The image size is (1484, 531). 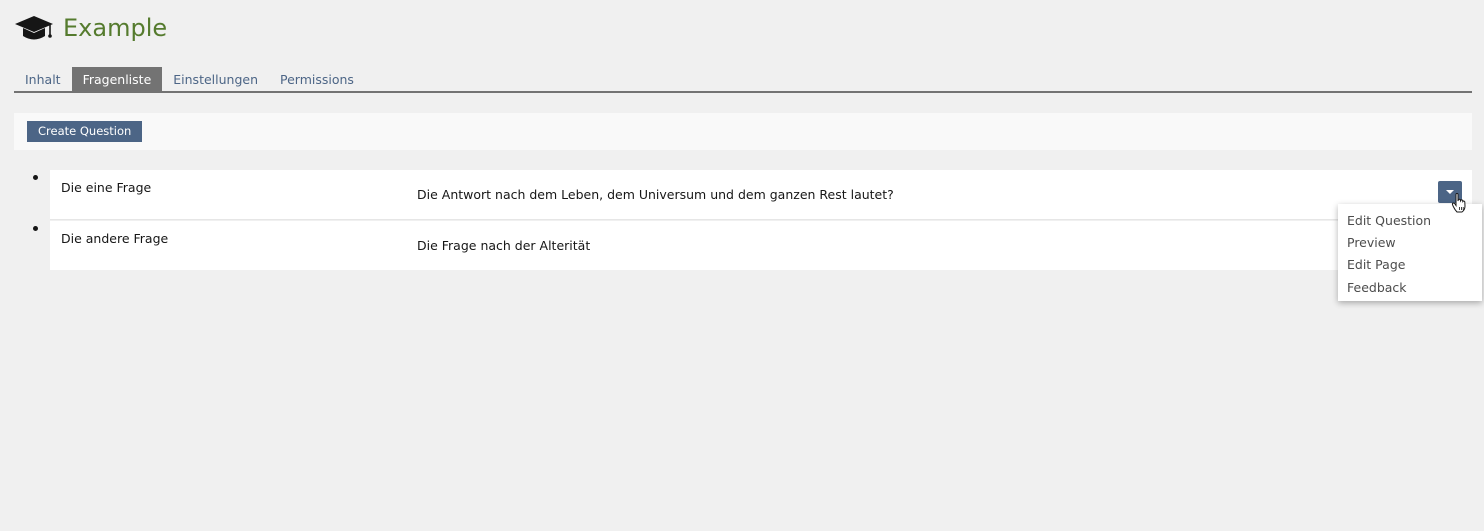 I want to click on tab-einstellungen: Einstellungen, so click(x=215, y=79).